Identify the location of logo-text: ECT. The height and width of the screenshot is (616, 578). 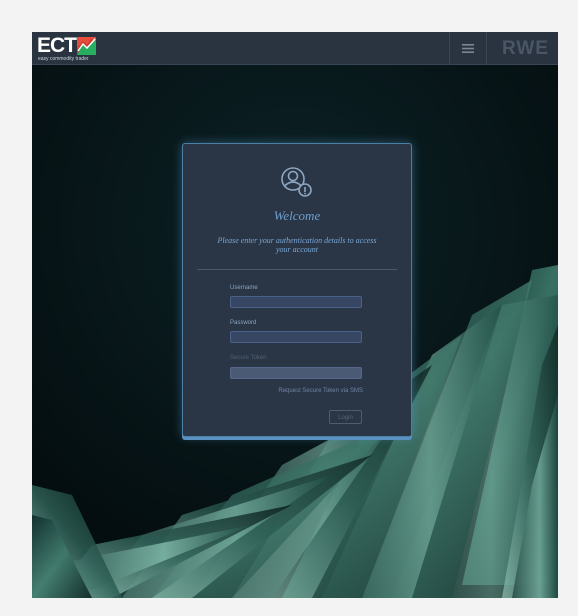
(57, 45).